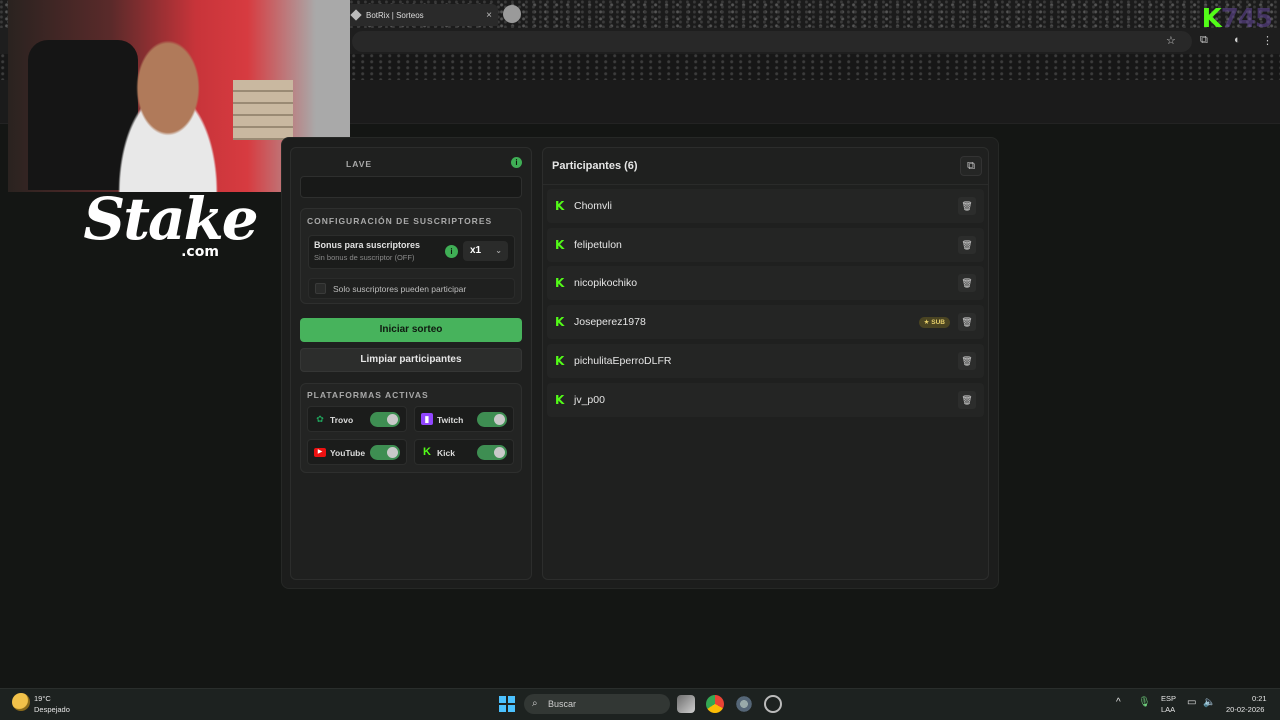 Image resolution: width=1280 pixels, height=720 pixels. What do you see at coordinates (1237, 40) in the screenshot?
I see `profile-icon: ◐` at bounding box center [1237, 40].